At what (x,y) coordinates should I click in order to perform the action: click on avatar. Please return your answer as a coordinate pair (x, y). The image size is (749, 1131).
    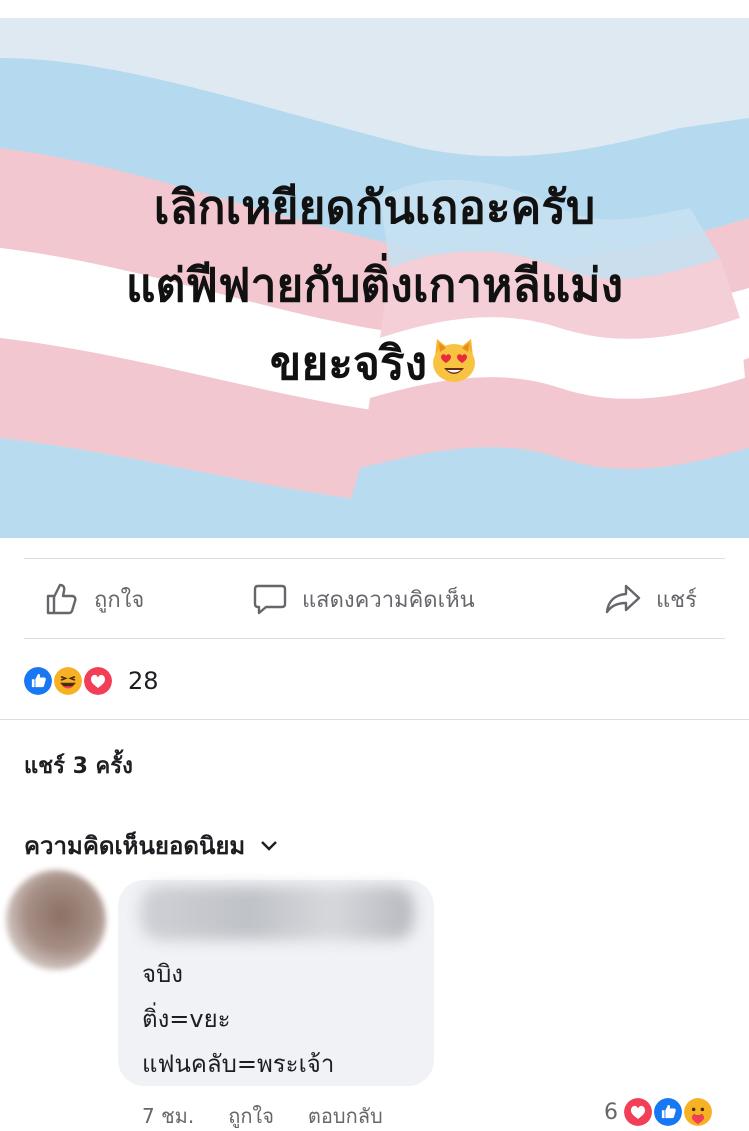
    Looking at the image, I should click on (56, 920).